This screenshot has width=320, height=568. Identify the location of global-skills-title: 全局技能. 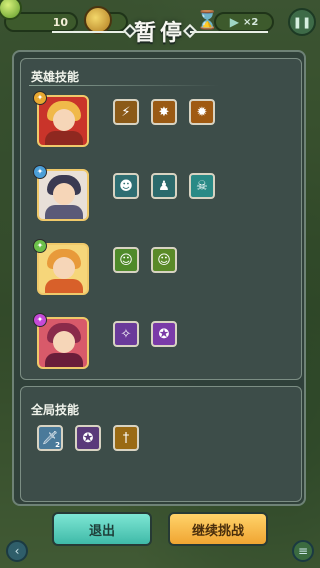
(55, 410).